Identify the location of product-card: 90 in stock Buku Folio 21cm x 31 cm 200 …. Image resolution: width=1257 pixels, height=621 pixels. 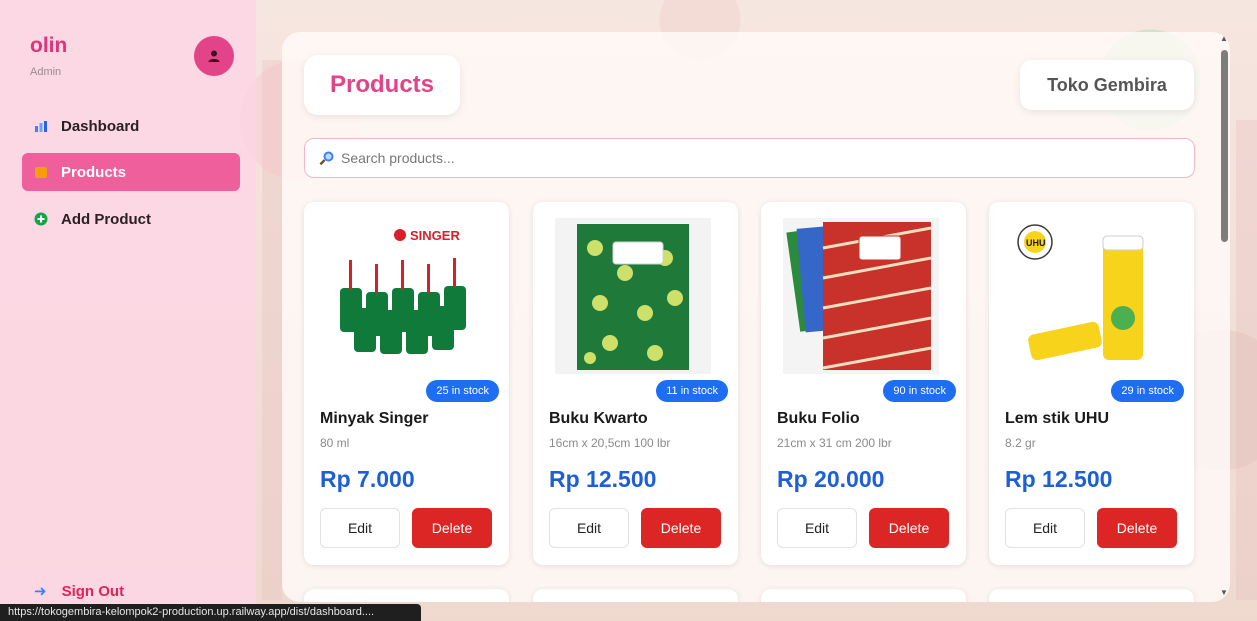
(863, 383).